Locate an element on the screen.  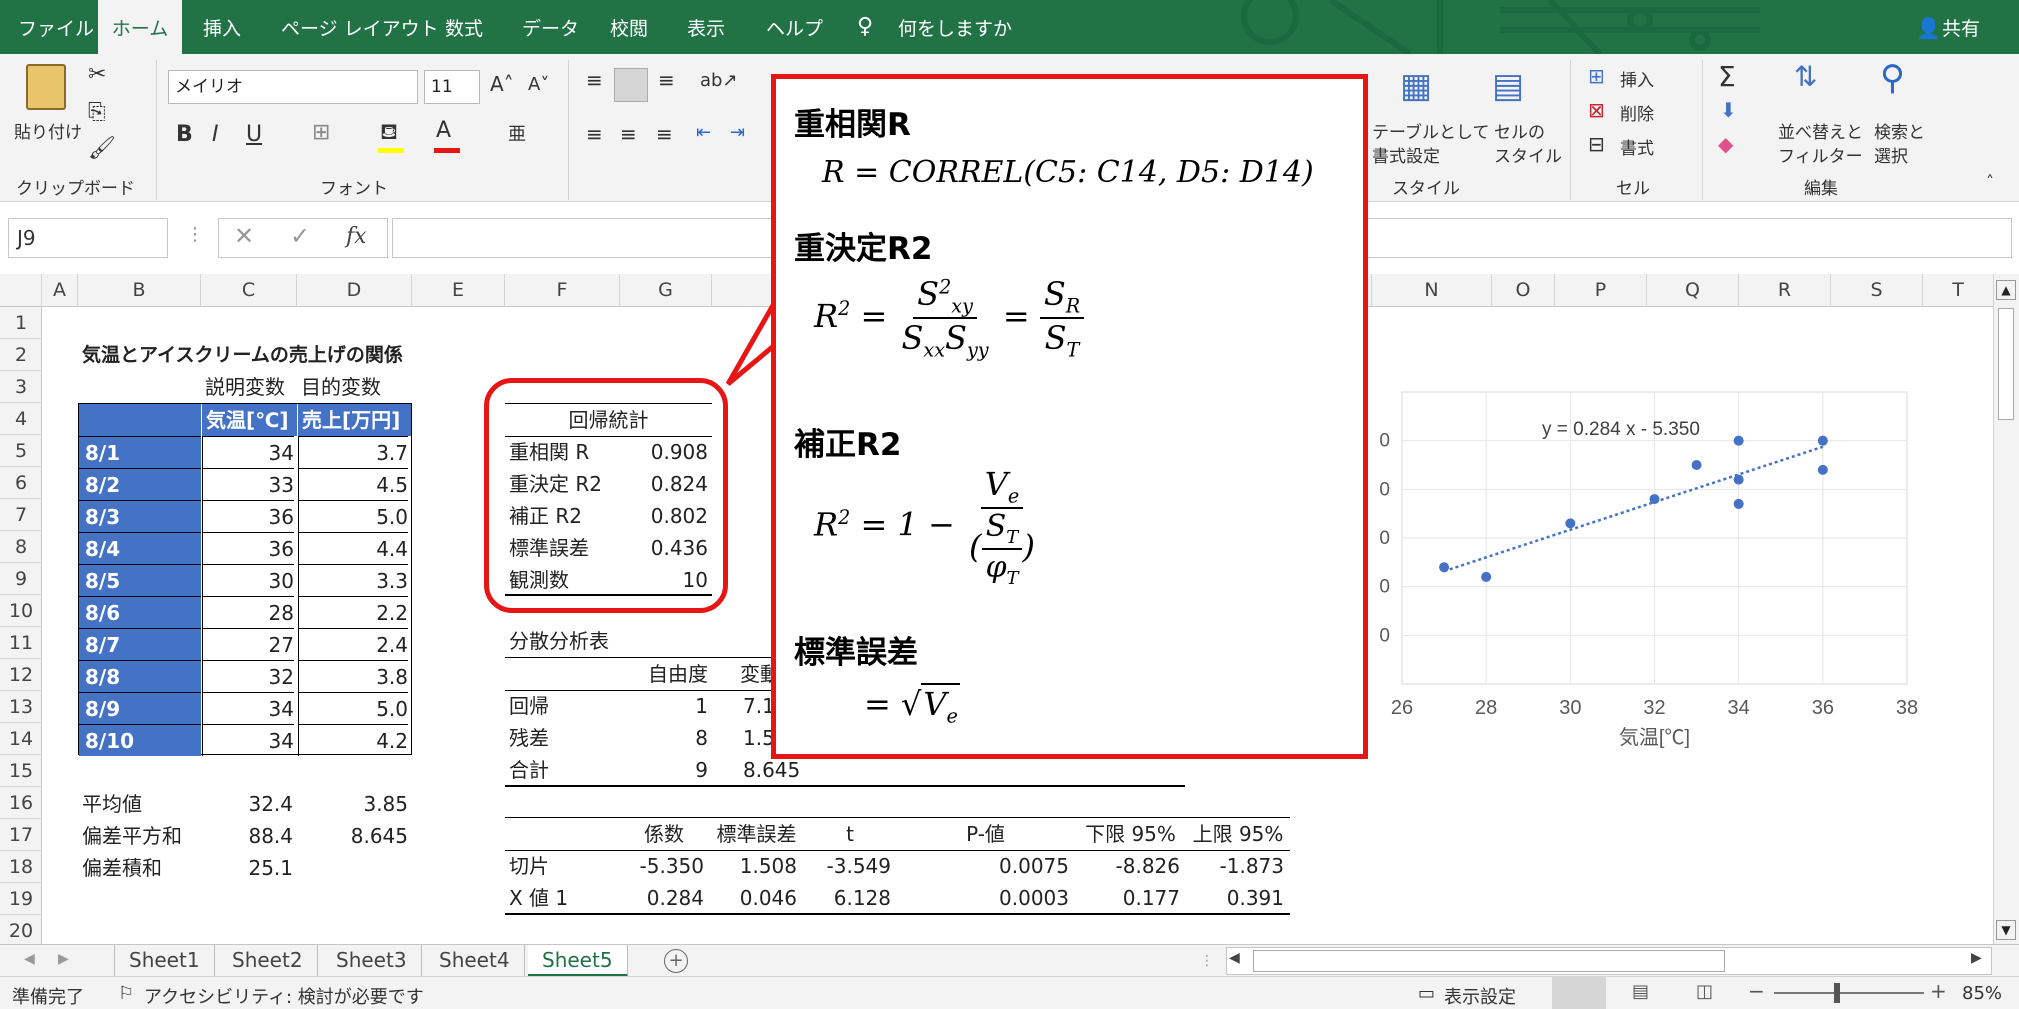
coef-value: 0.284 is located at coordinates (662, 898).